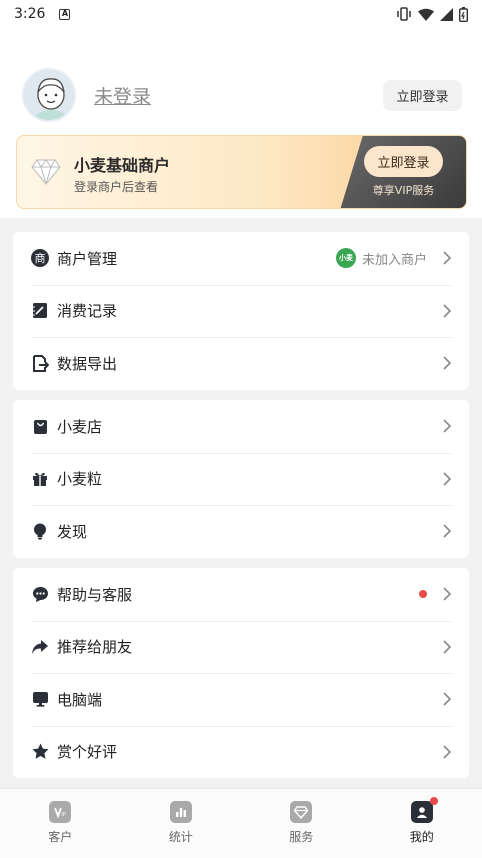 The height and width of the screenshot is (858, 482). What do you see at coordinates (404, 14) in the screenshot?
I see `vibrate-icon` at bounding box center [404, 14].